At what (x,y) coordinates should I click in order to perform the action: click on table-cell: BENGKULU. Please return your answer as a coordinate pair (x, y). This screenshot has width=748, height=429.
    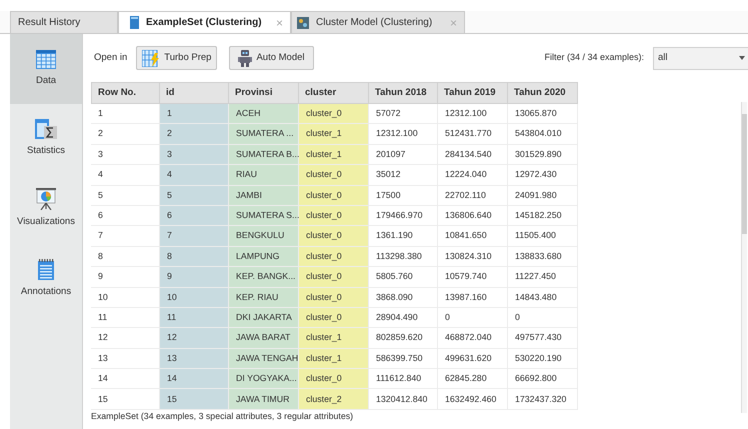
    Looking at the image, I should click on (264, 236).